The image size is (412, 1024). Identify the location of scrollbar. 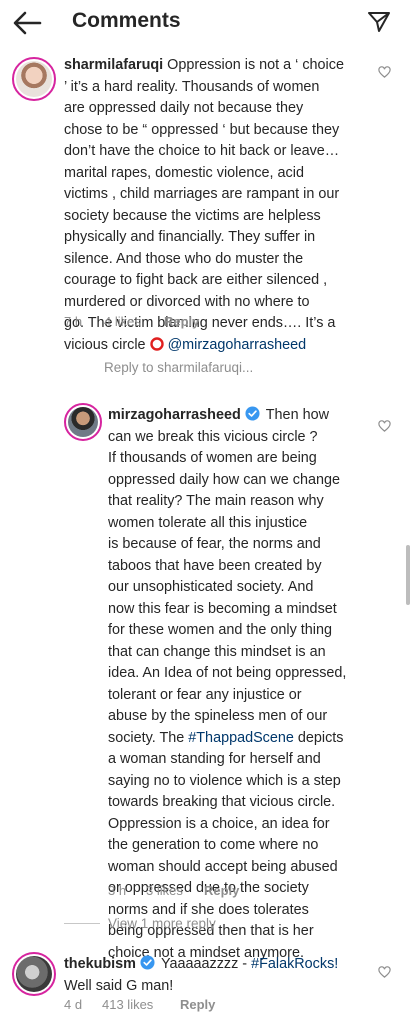
(408, 575).